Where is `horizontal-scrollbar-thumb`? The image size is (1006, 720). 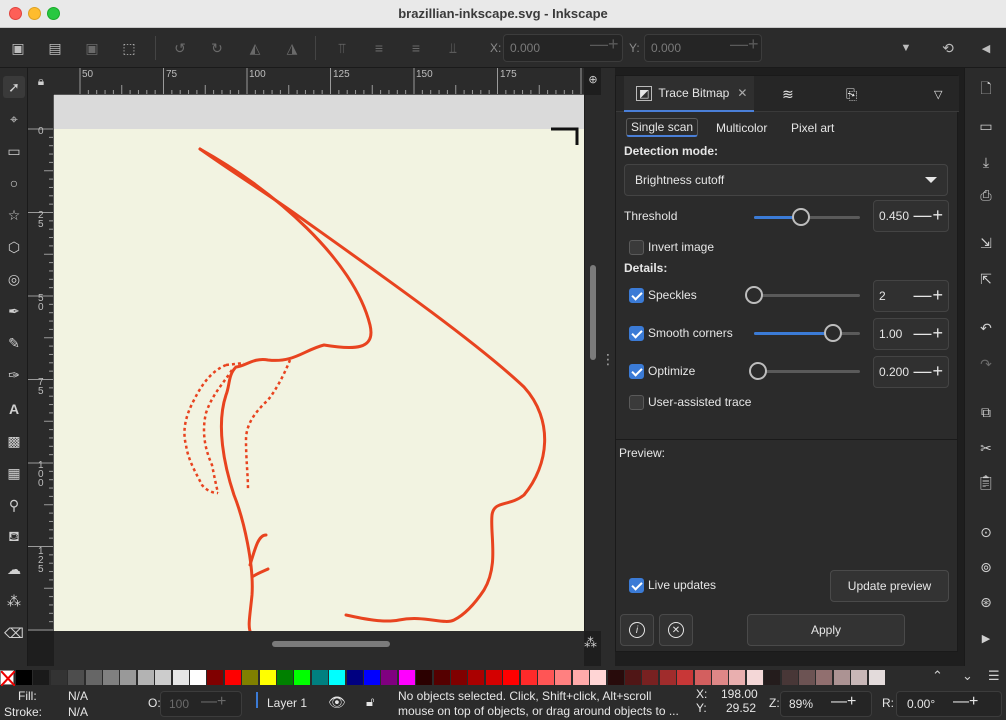 horizontal-scrollbar-thumb is located at coordinates (331, 644).